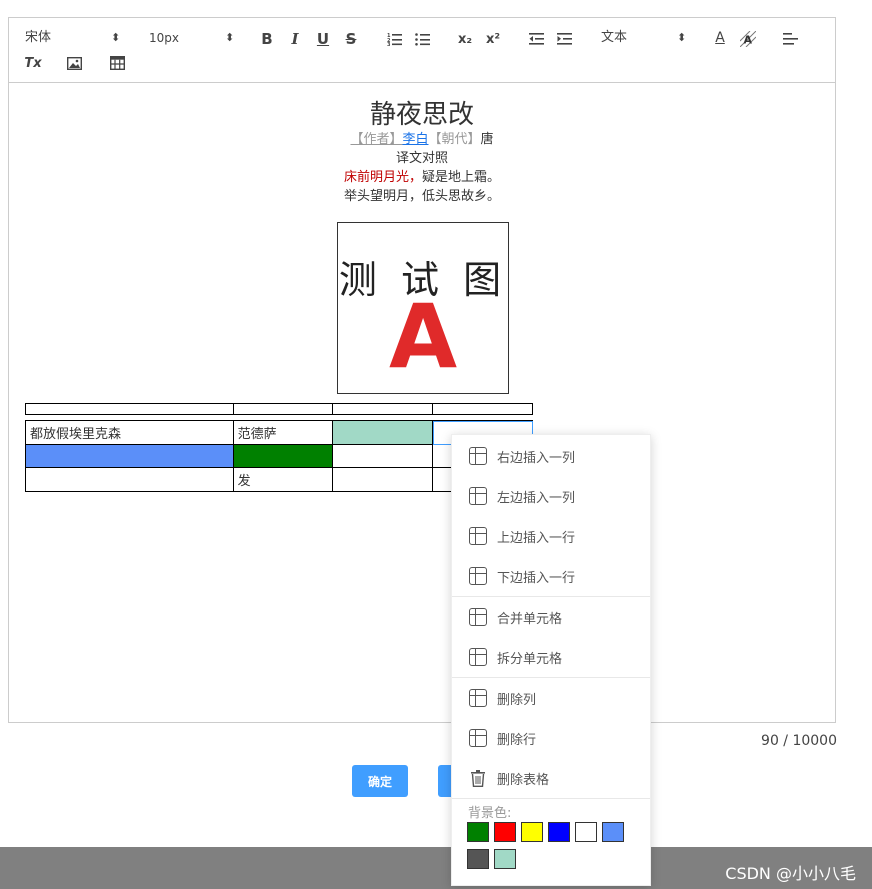  Describe the element at coordinates (421, 158) in the screenshot. I see `translation-label: 译文对照` at that location.